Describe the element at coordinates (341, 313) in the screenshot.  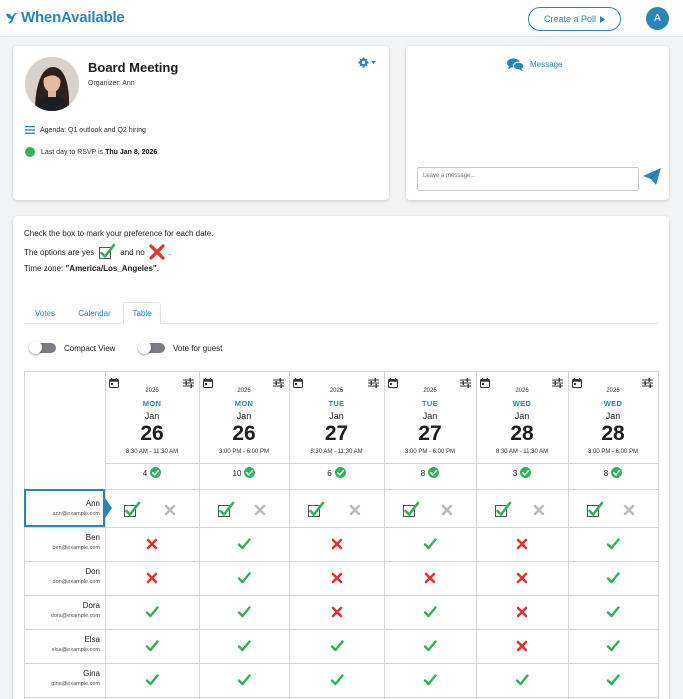
I see `view-tabs: Votes Calendar Table` at that location.